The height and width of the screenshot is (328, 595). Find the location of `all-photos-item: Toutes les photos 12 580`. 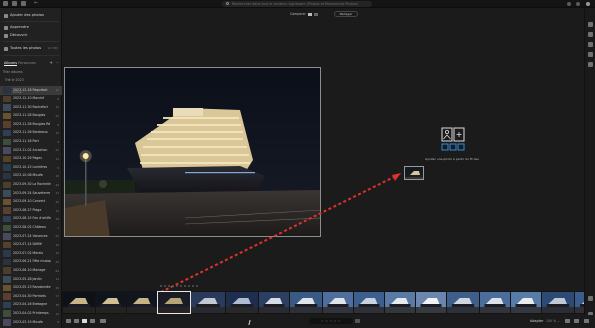

all-photos-item: Toutes les photos 12 580 is located at coordinates (31, 48).